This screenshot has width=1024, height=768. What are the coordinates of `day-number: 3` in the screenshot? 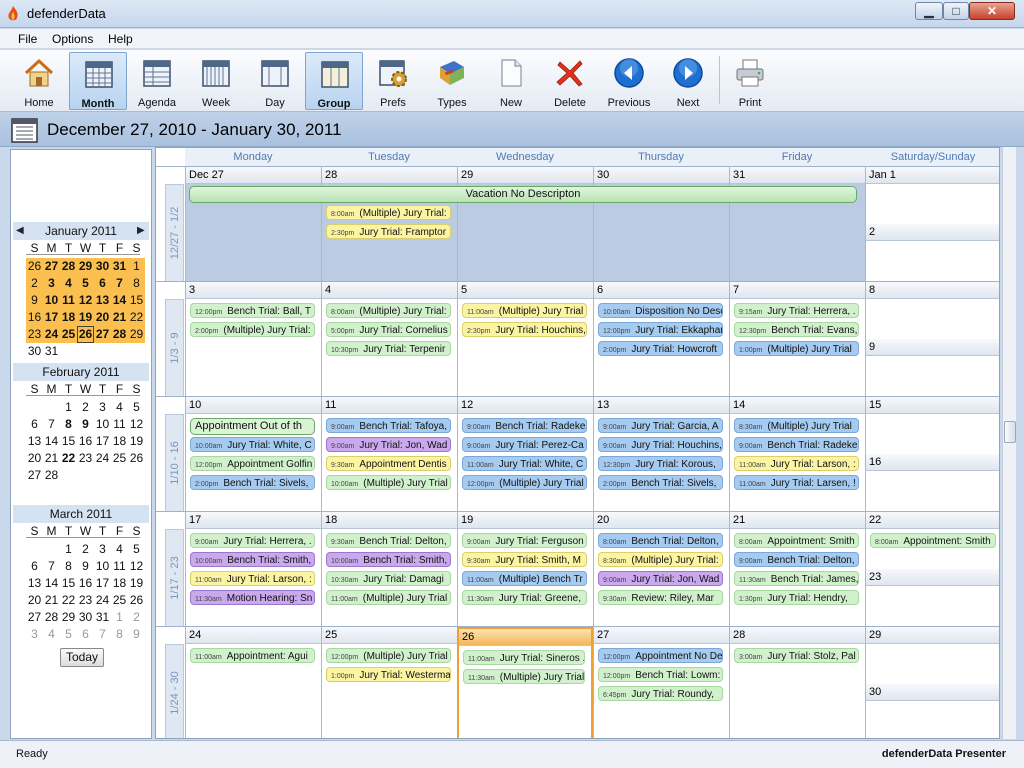 It's located at (253, 290).